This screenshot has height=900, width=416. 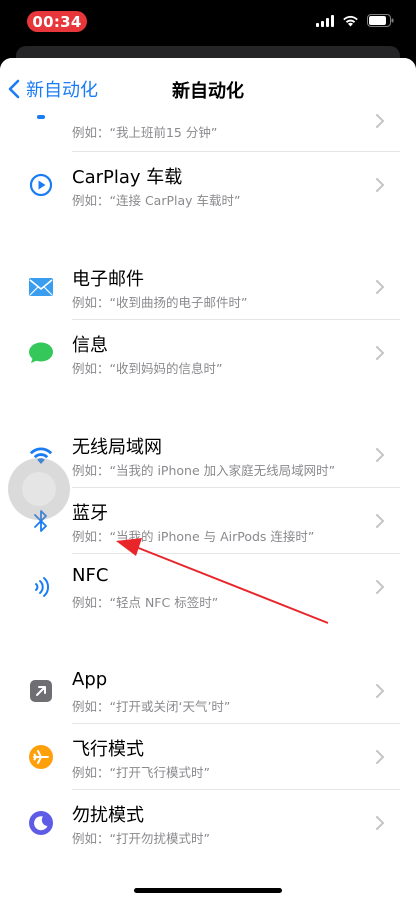 What do you see at coordinates (127, 177) in the screenshot?
I see `list-item-title: CarPlay 车载` at bounding box center [127, 177].